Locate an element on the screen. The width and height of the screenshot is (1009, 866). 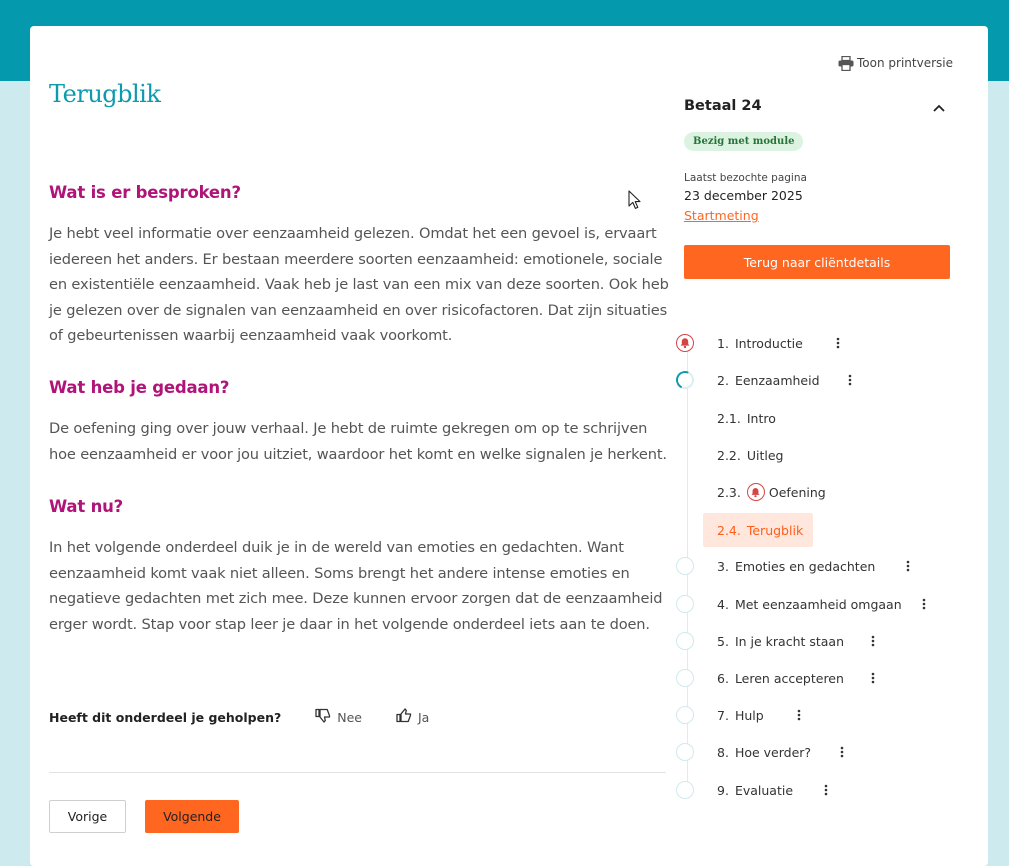
feedback-no-button: Nee is located at coordinates (338, 717).